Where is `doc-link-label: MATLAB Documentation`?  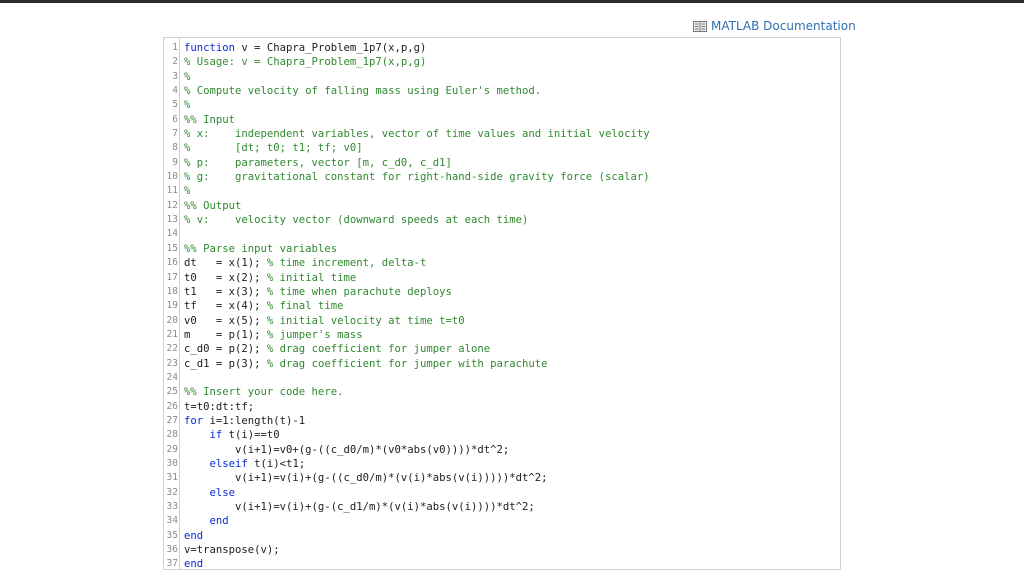
doc-link-label: MATLAB Documentation is located at coordinates (783, 26).